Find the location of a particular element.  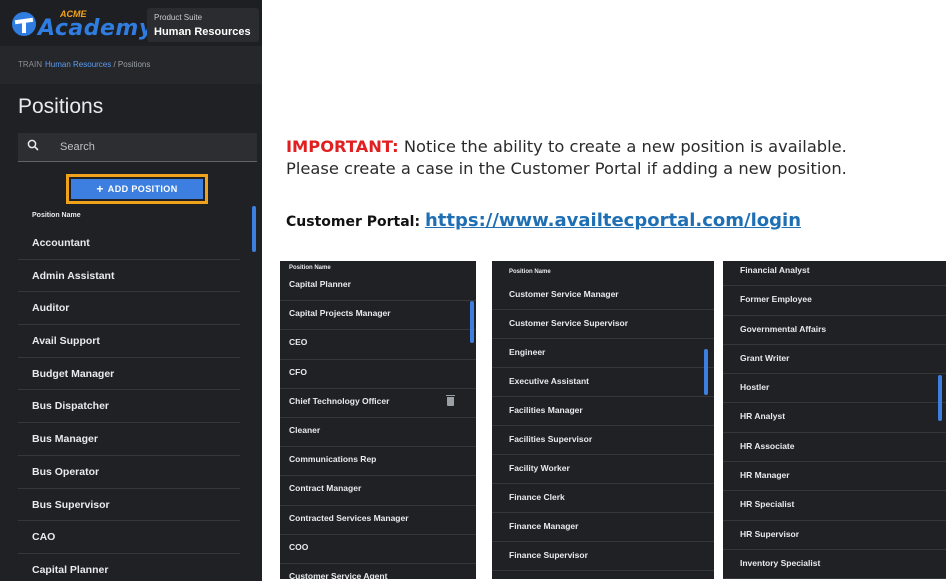

acme-academy-logo: ACME Academy is located at coordinates (80, 23).